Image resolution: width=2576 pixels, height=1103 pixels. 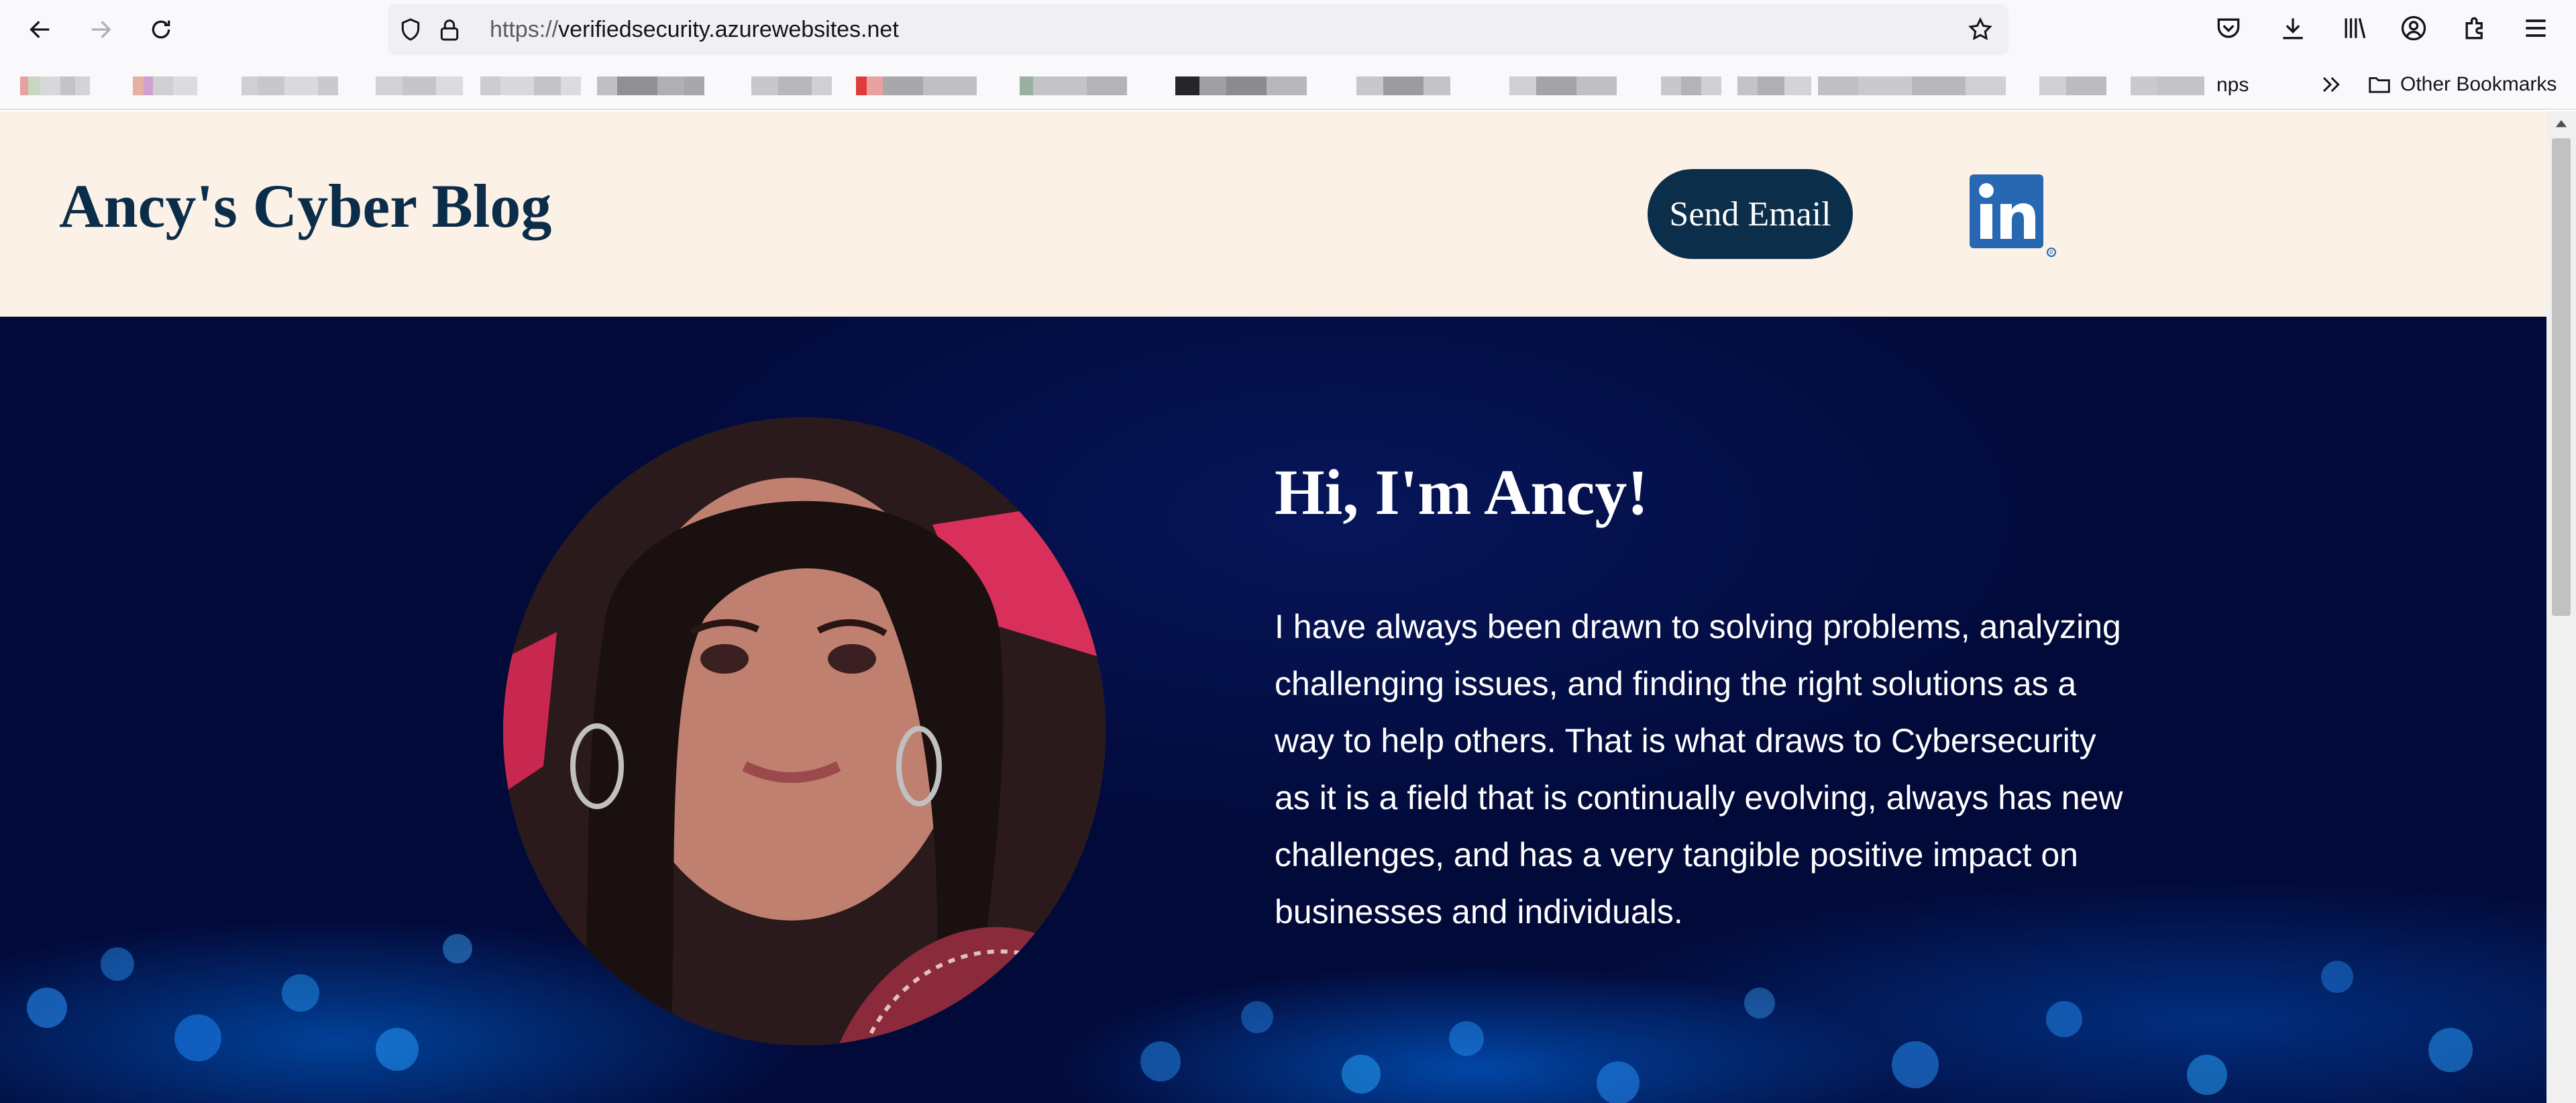 I want to click on reload-icon, so click(x=161, y=30).